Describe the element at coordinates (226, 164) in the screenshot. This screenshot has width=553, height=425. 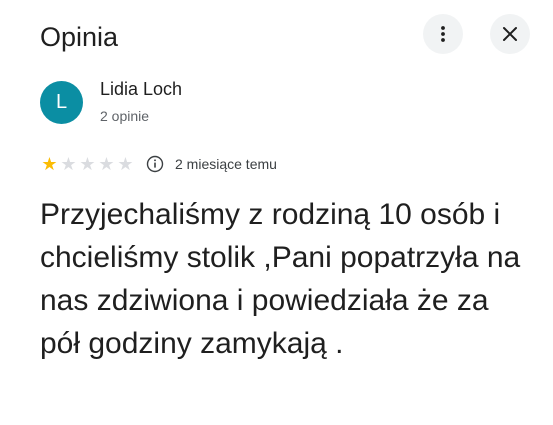
I see `review-timestamp: 2 miesiące temu` at that location.